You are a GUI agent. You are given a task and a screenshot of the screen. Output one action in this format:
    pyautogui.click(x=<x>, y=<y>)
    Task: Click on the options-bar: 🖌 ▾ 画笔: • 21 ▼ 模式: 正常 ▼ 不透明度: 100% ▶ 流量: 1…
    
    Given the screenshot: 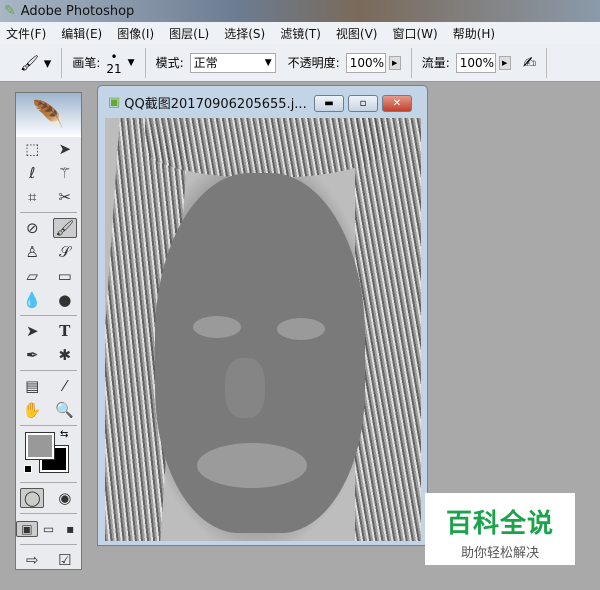 What is the action you would take?
    pyautogui.click(x=300, y=63)
    